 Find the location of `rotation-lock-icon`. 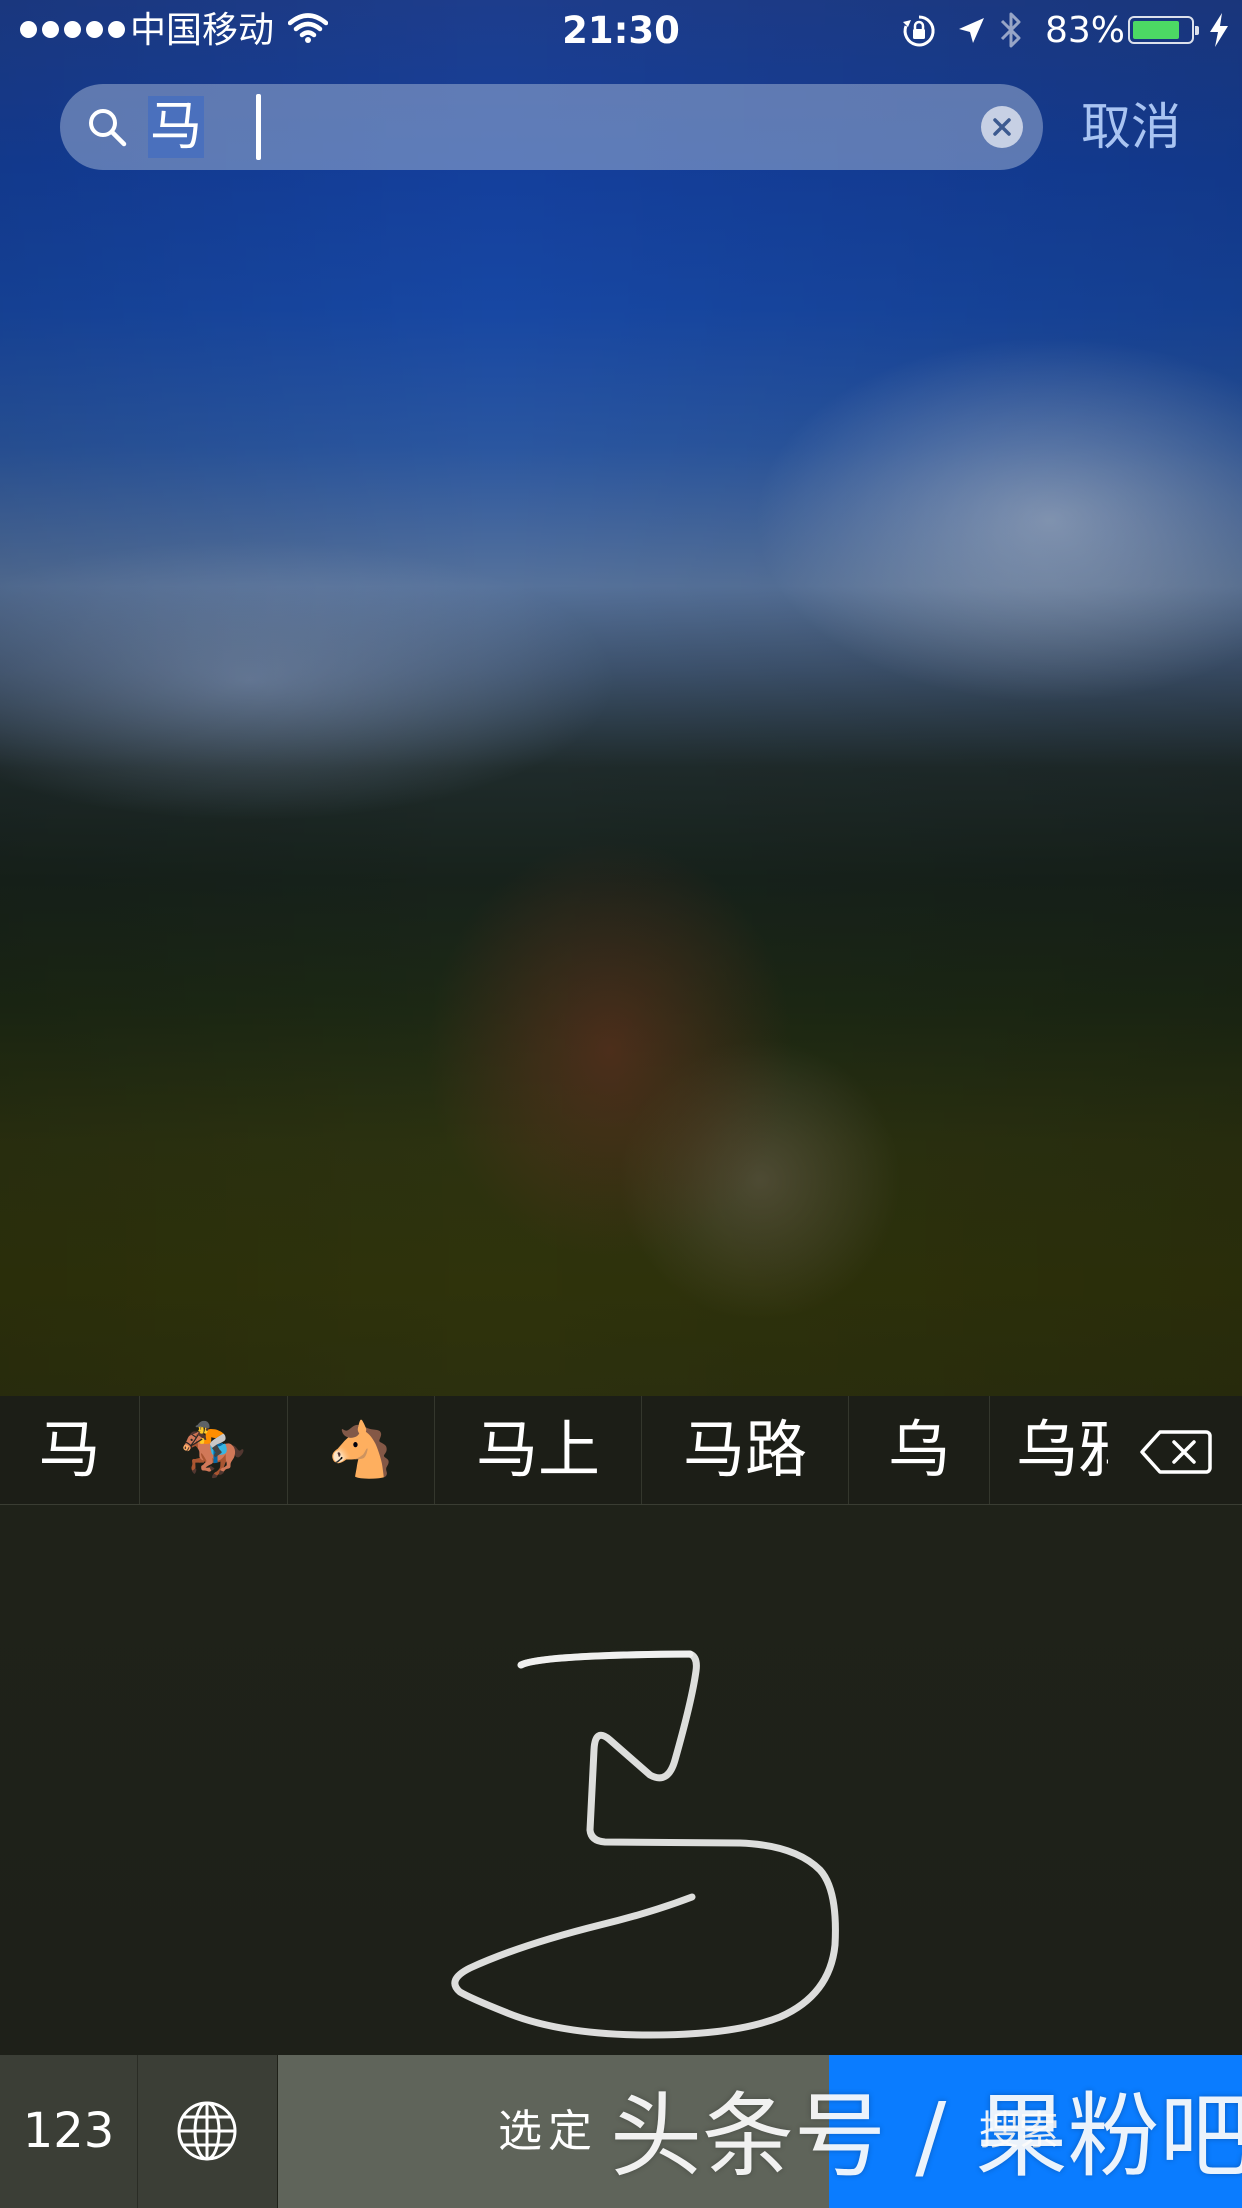

rotation-lock-icon is located at coordinates (919, 36).